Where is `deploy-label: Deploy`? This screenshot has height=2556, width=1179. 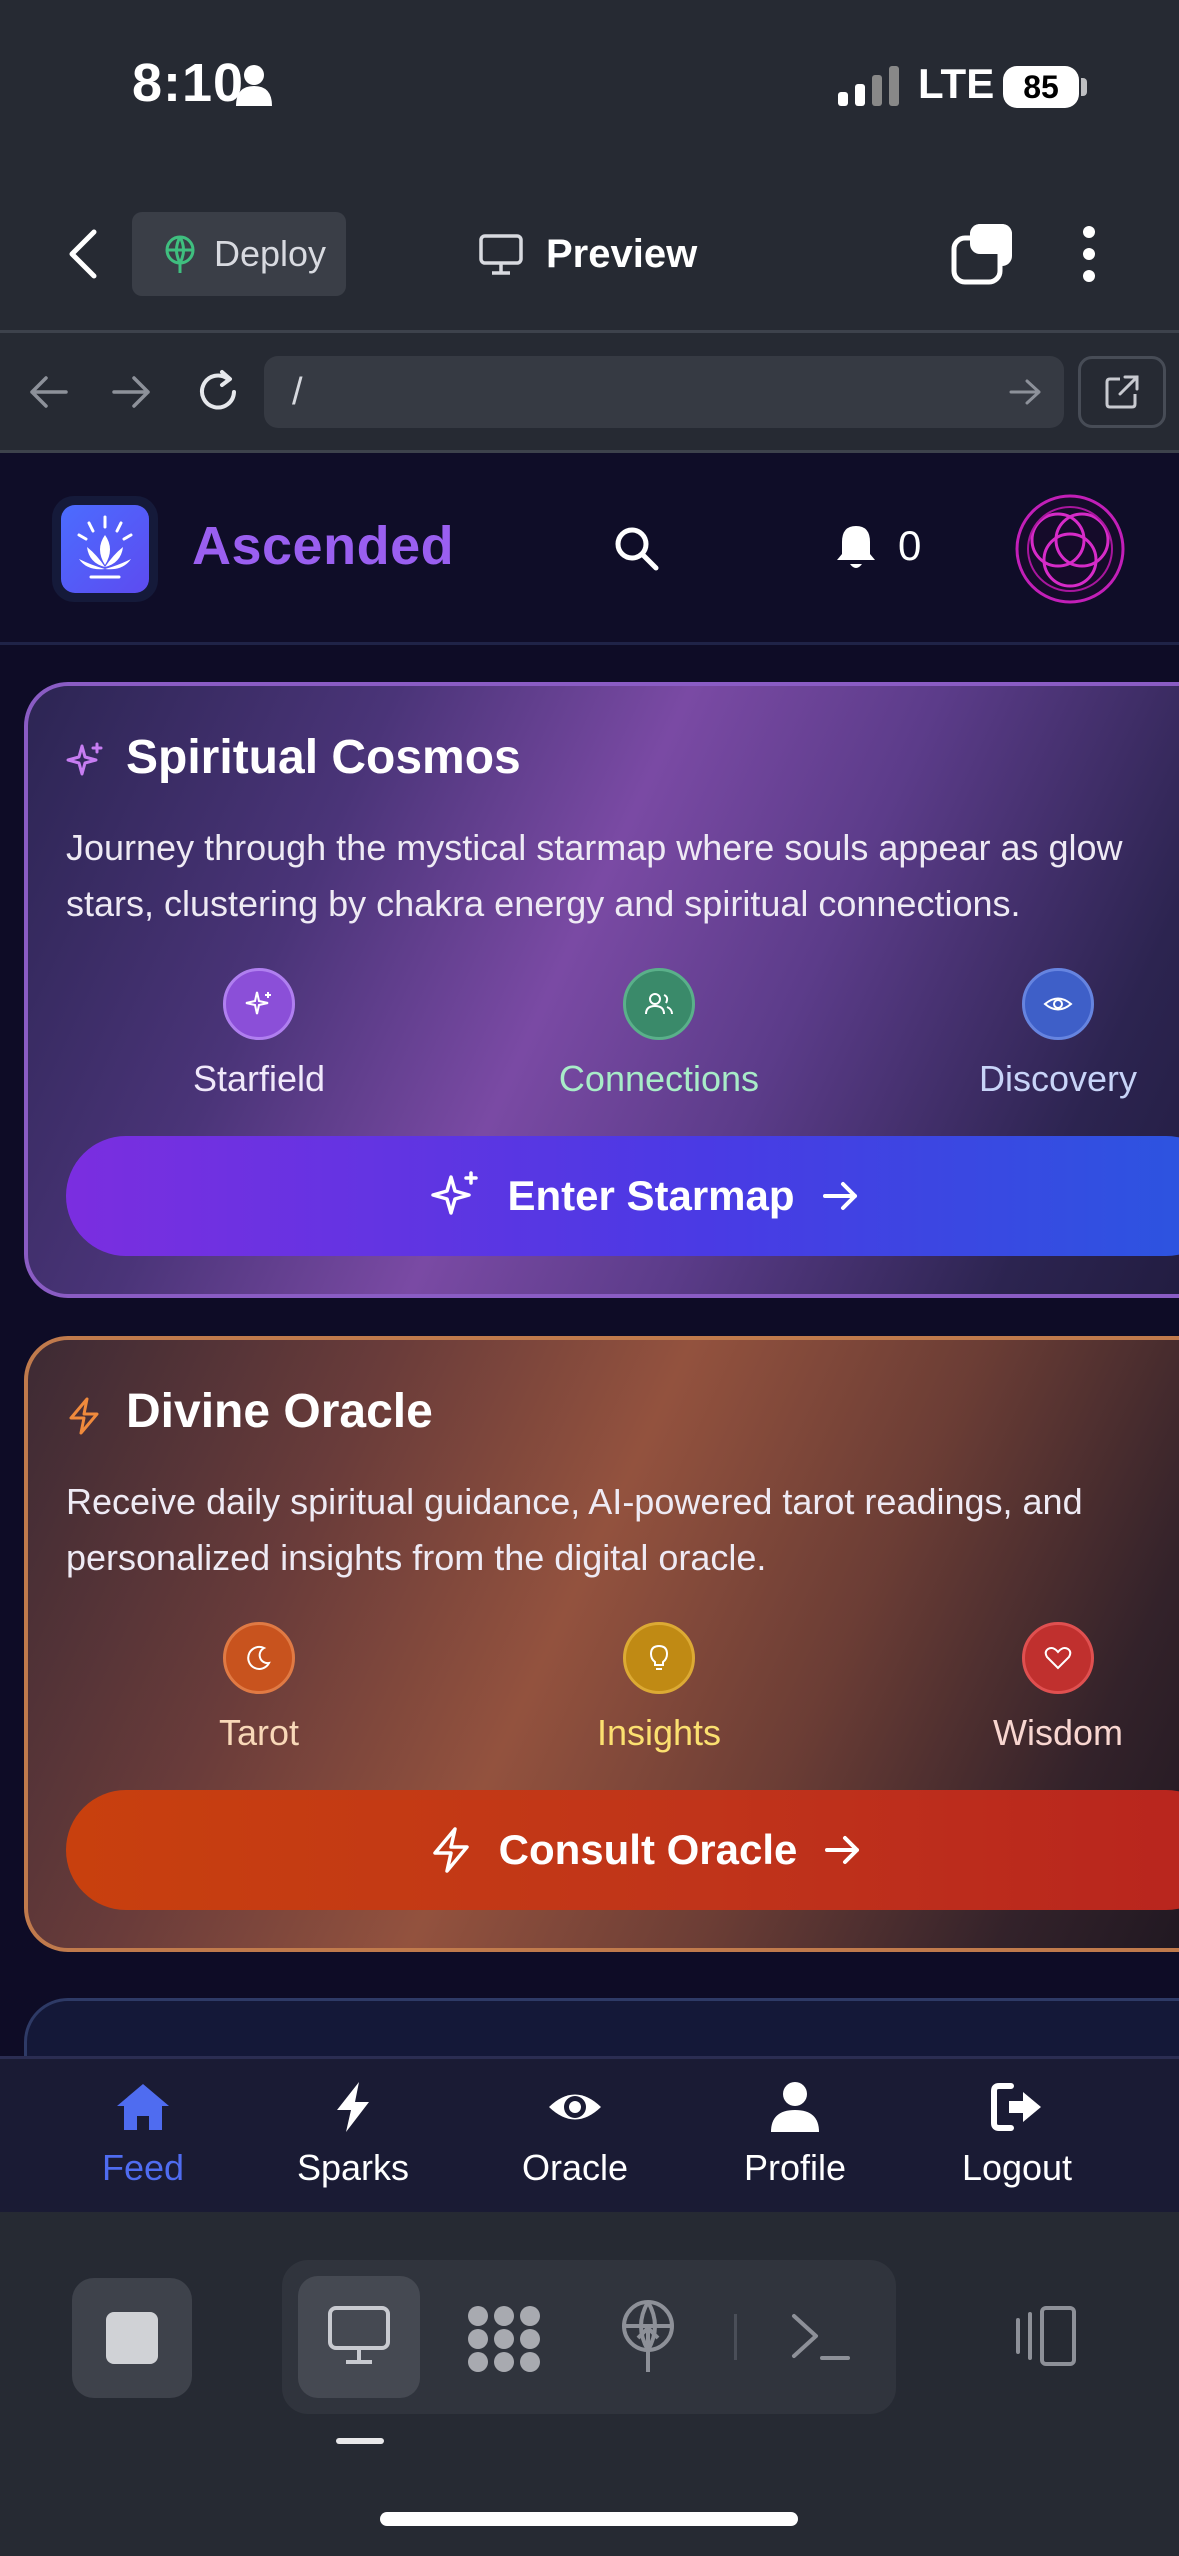 deploy-label: Deploy is located at coordinates (270, 253).